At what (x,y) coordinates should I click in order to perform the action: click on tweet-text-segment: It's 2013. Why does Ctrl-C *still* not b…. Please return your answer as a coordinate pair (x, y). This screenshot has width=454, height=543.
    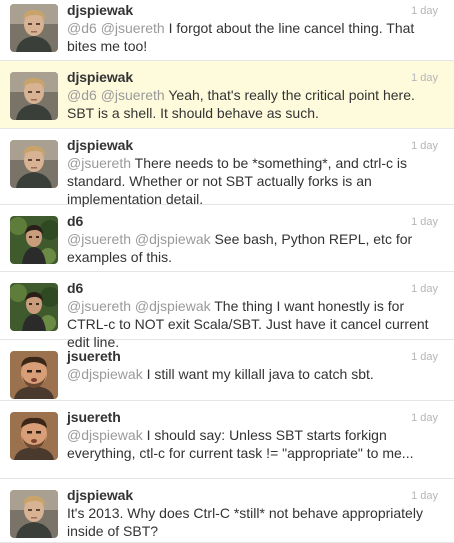
    Looking at the image, I should click on (245, 522).